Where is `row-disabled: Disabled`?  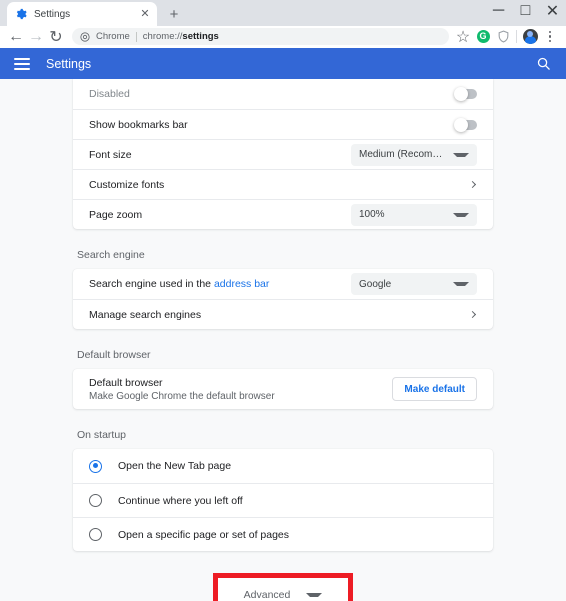 row-disabled: Disabled is located at coordinates (283, 94).